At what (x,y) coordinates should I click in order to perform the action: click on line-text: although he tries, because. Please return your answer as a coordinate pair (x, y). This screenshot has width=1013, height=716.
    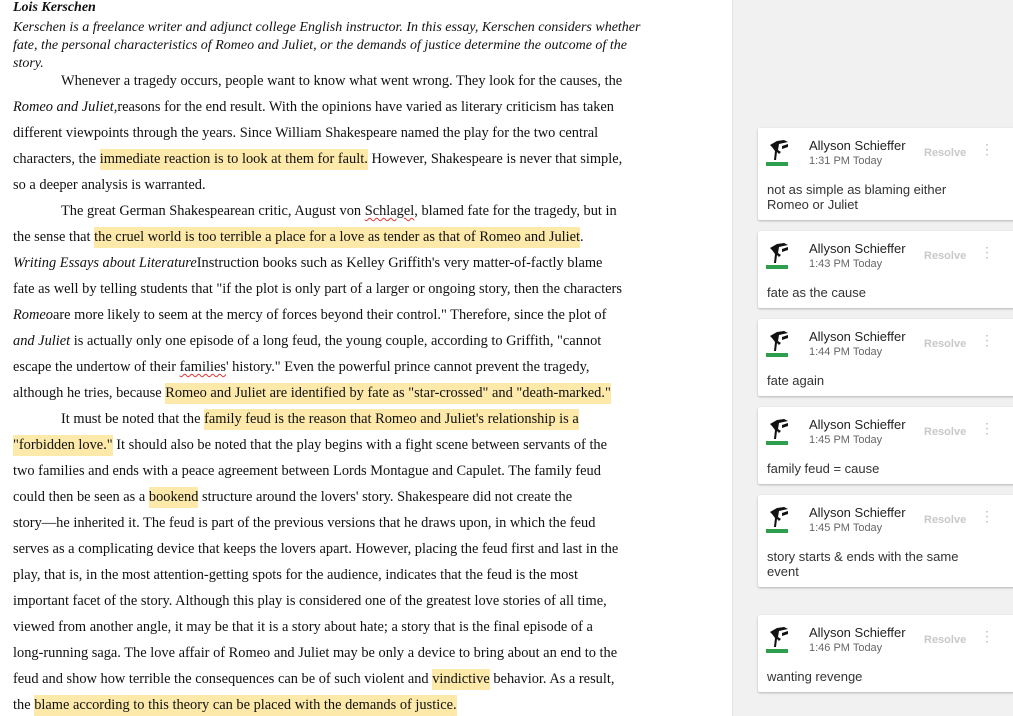
    Looking at the image, I should click on (89, 393).